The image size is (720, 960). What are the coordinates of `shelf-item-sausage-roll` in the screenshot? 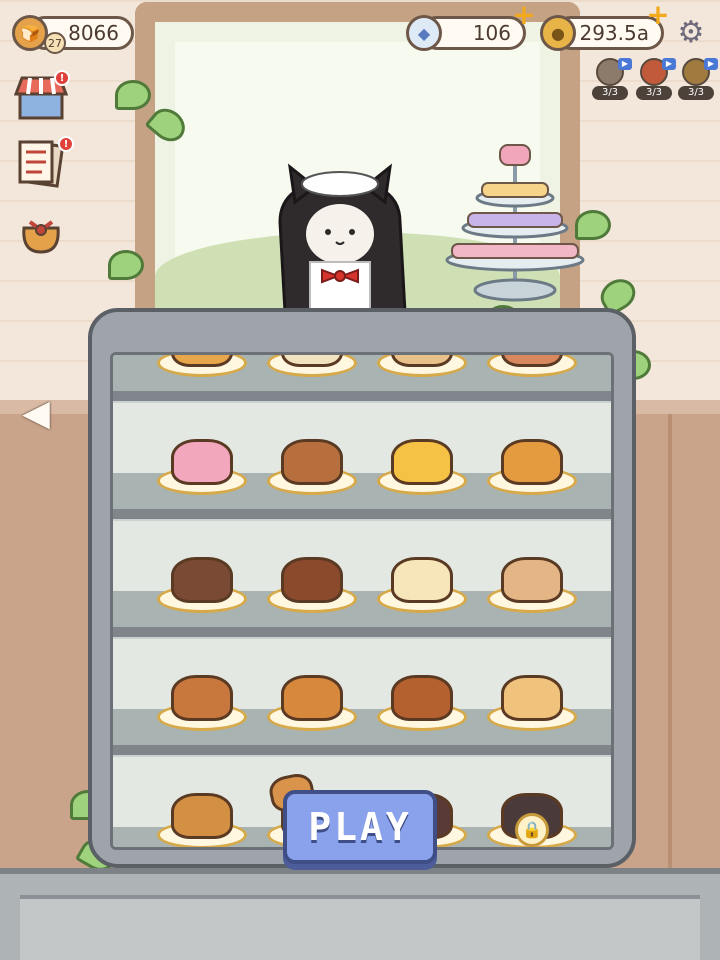 It's located at (202, 691).